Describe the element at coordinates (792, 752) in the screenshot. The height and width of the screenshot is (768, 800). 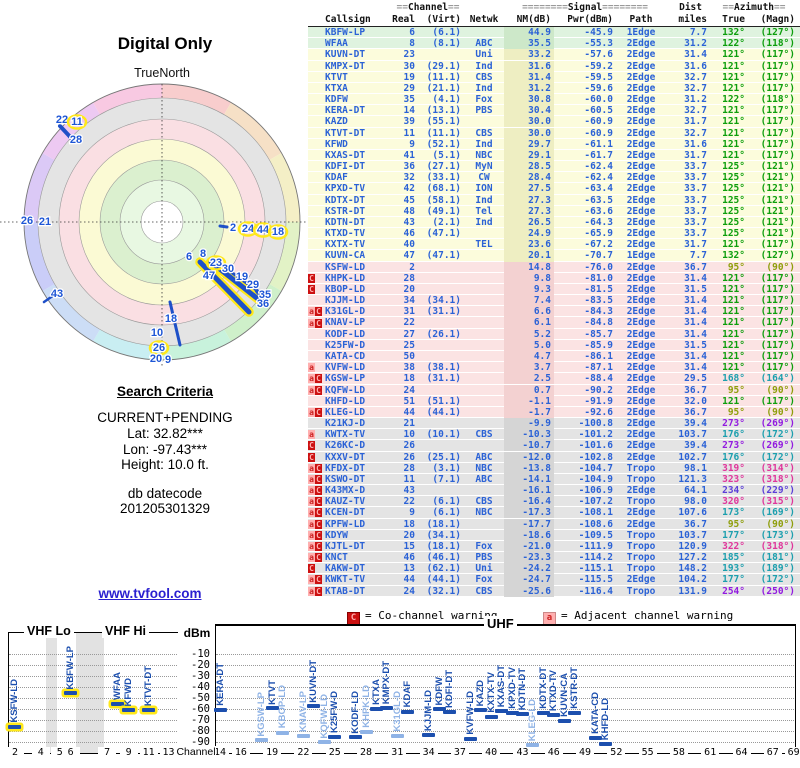
I see `x-axis-tick-label: 69` at that location.